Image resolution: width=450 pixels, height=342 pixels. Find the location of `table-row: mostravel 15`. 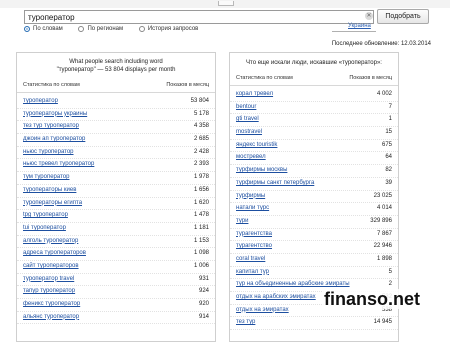

table-row: mostravel 15 is located at coordinates (314, 133).